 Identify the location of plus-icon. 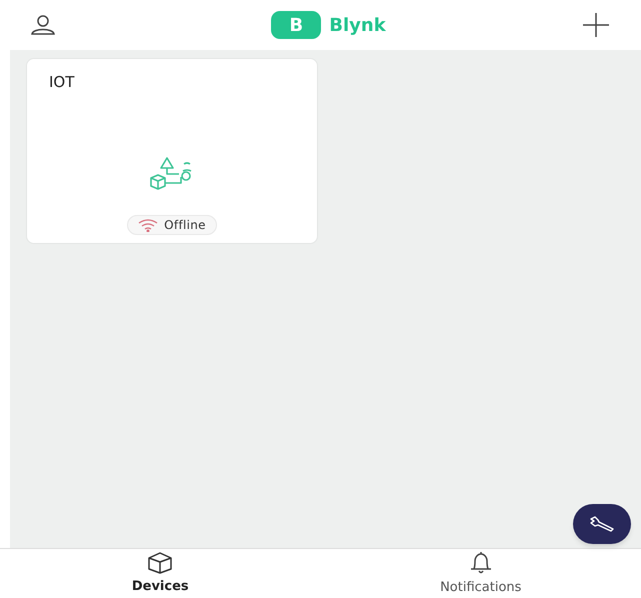
(595, 25).